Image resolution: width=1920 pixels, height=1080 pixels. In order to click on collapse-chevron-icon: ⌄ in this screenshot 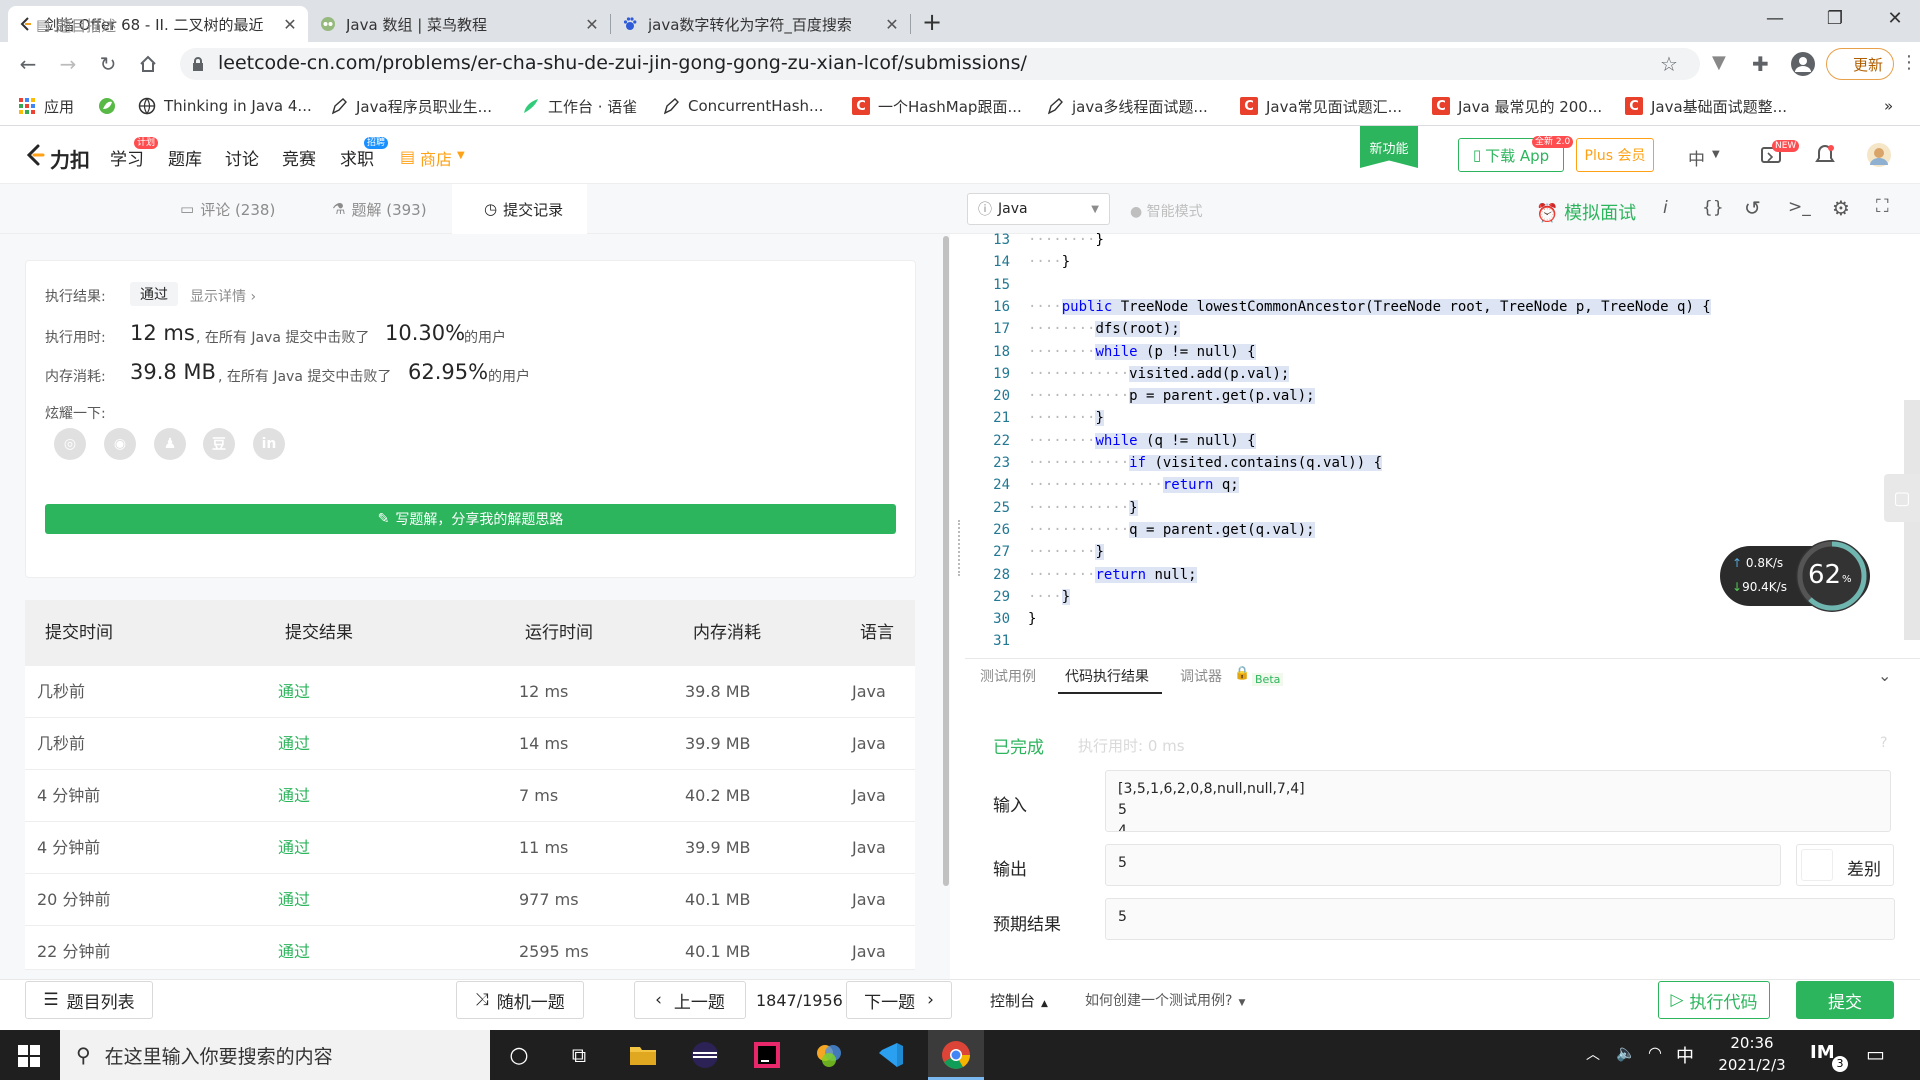, I will do `click(1884, 675)`.